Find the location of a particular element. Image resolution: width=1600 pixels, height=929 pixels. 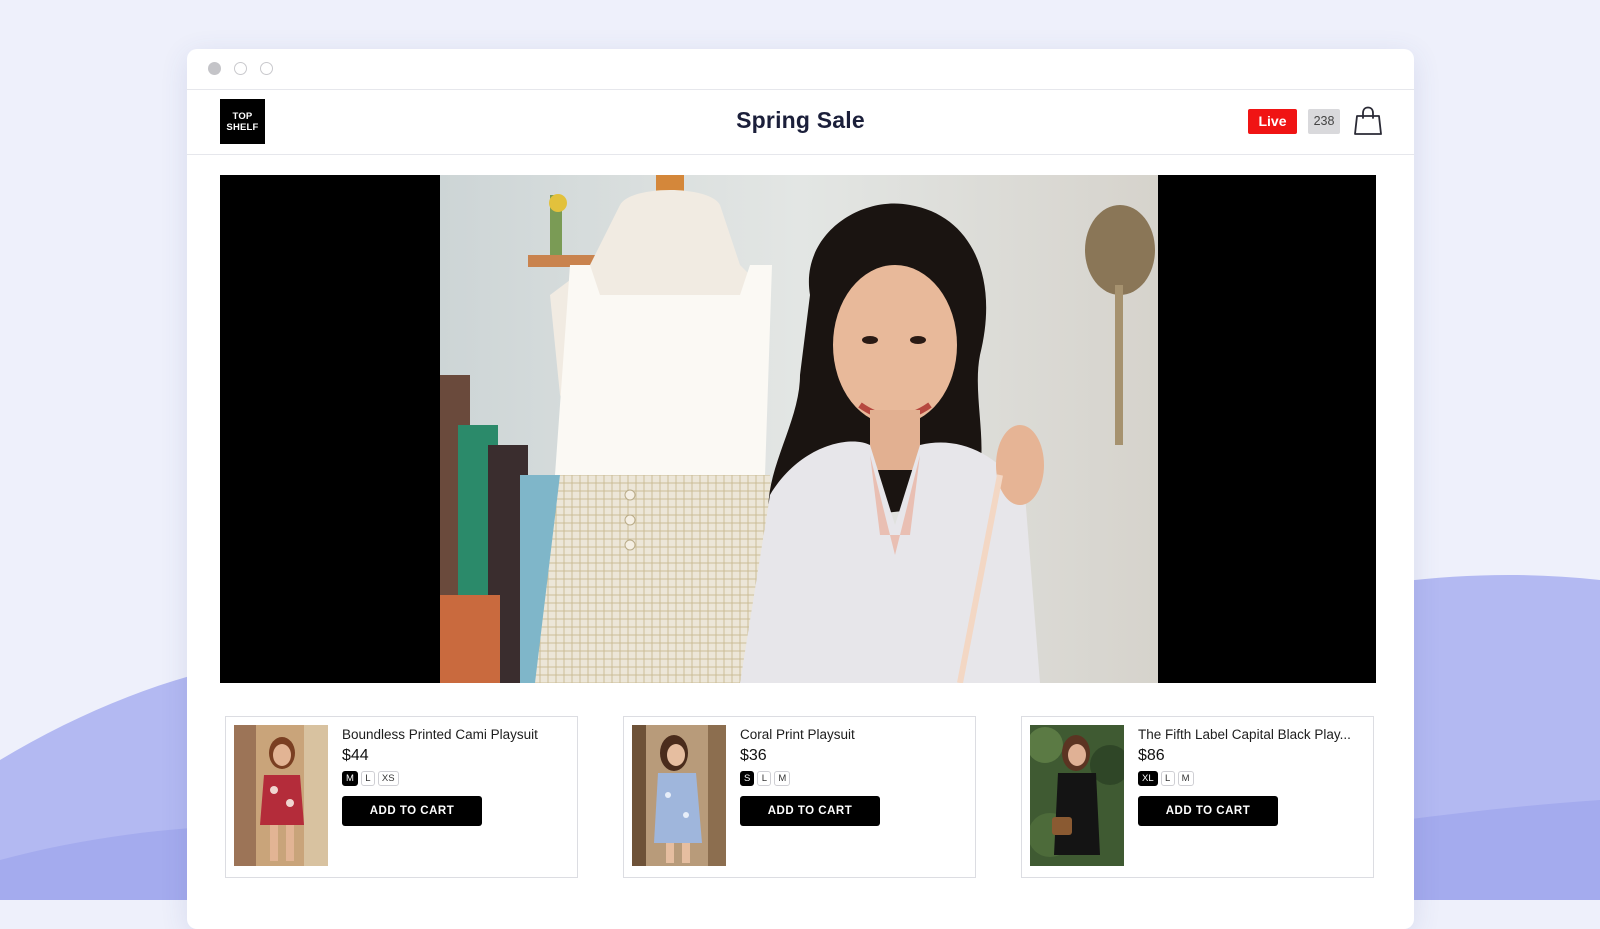

size-option: XS is located at coordinates (388, 778).